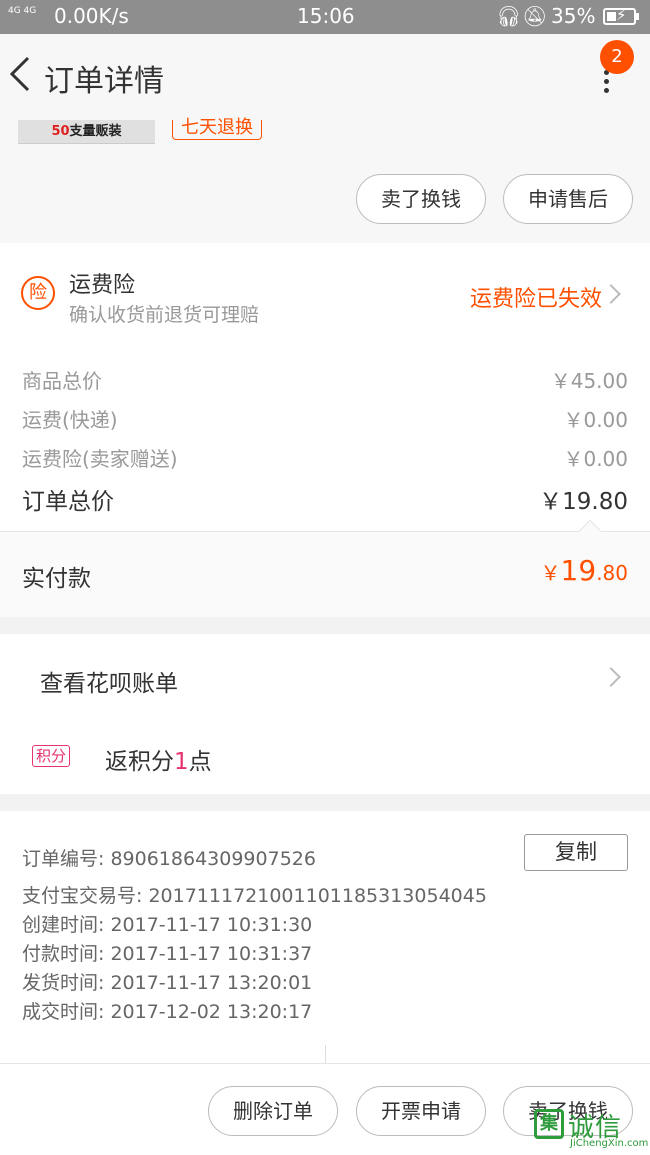  I want to click on app-header: 订单详情 2, so click(325, 77).